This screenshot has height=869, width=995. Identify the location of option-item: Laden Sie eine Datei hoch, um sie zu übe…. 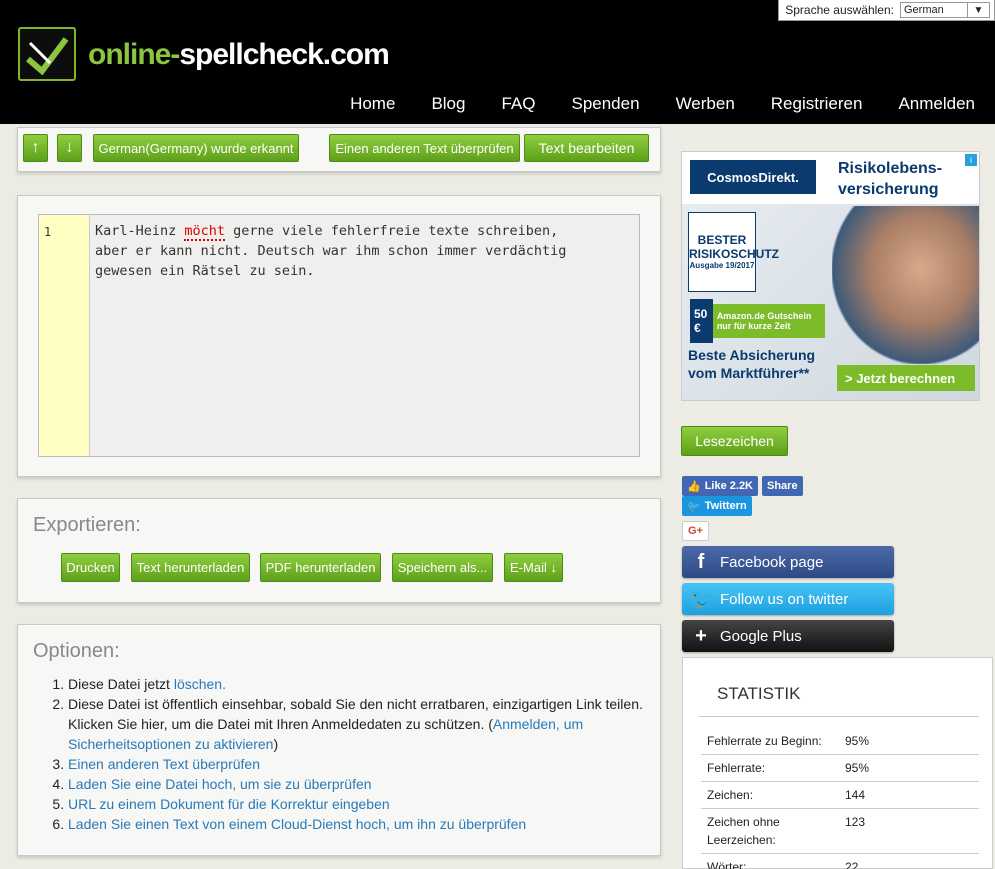
(355, 784).